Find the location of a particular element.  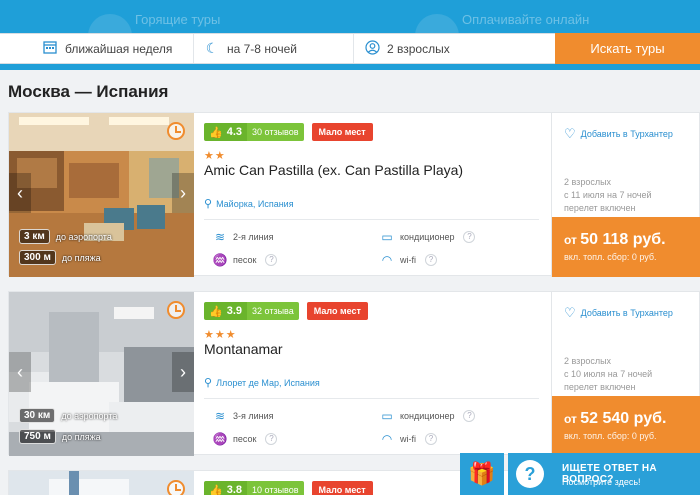

feature-line-label: 3-я линия is located at coordinates (253, 416).